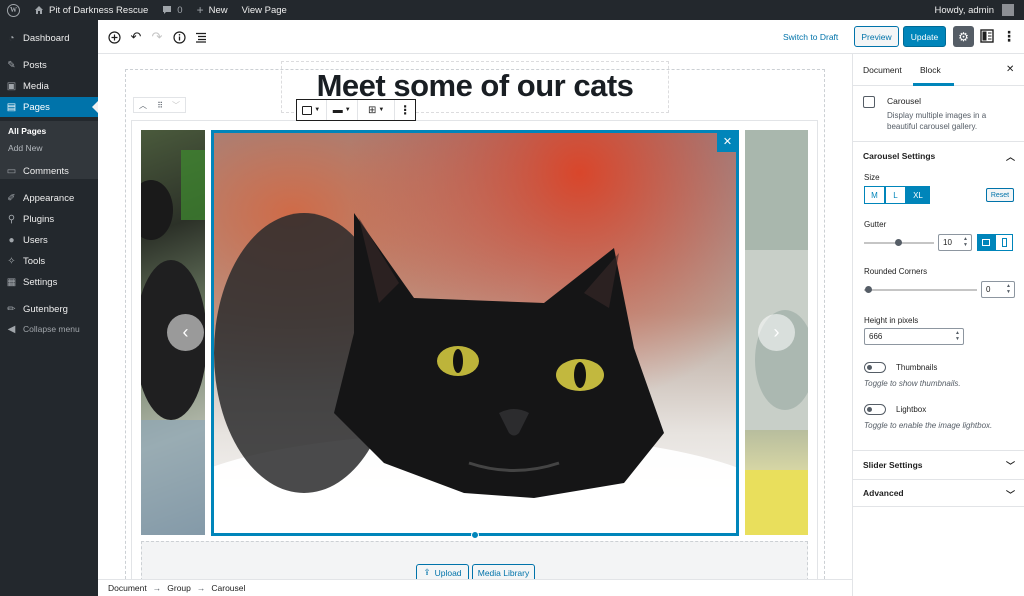 The width and height of the screenshot is (1024, 596). Describe the element at coordinates (875, 409) in the screenshot. I see `lightbox-toggle` at that location.